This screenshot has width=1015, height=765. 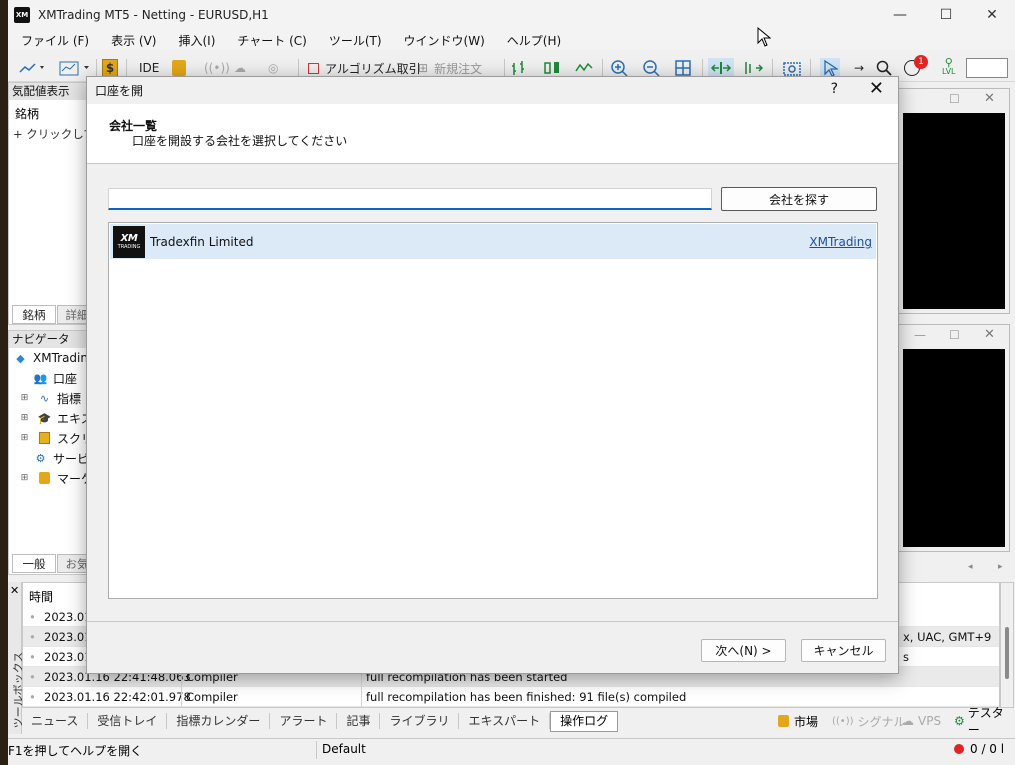 I want to click on search-icon, so click(x=884, y=68).